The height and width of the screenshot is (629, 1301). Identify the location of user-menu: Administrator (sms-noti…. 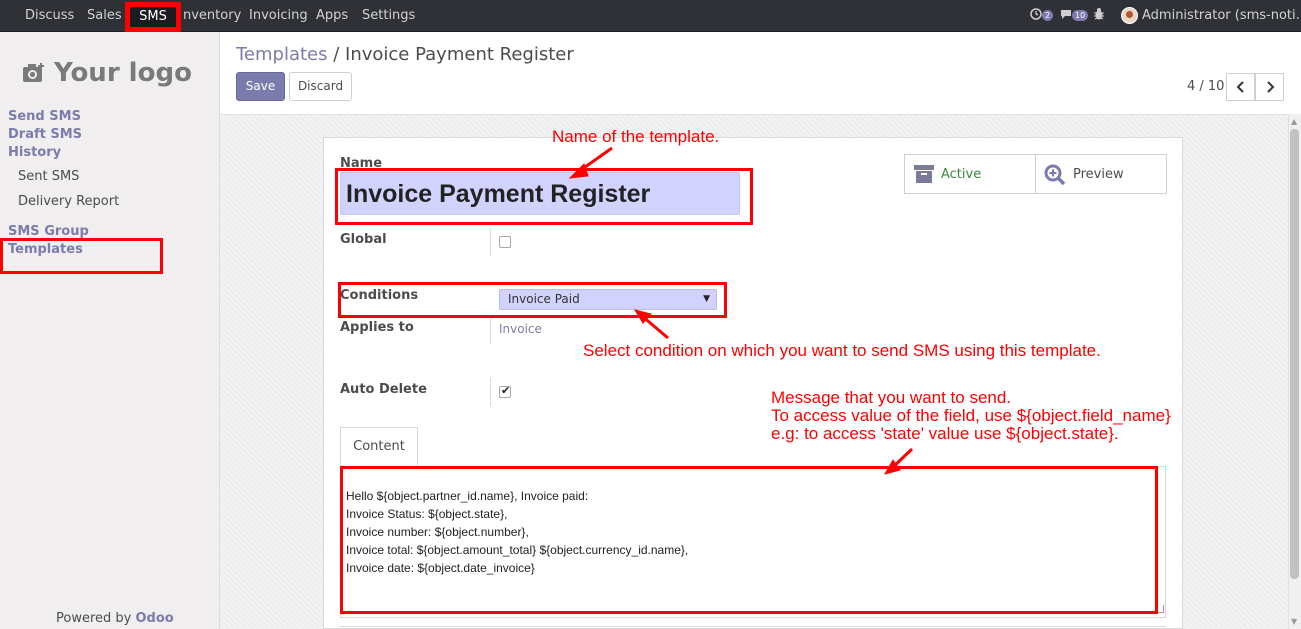
(1221, 15).